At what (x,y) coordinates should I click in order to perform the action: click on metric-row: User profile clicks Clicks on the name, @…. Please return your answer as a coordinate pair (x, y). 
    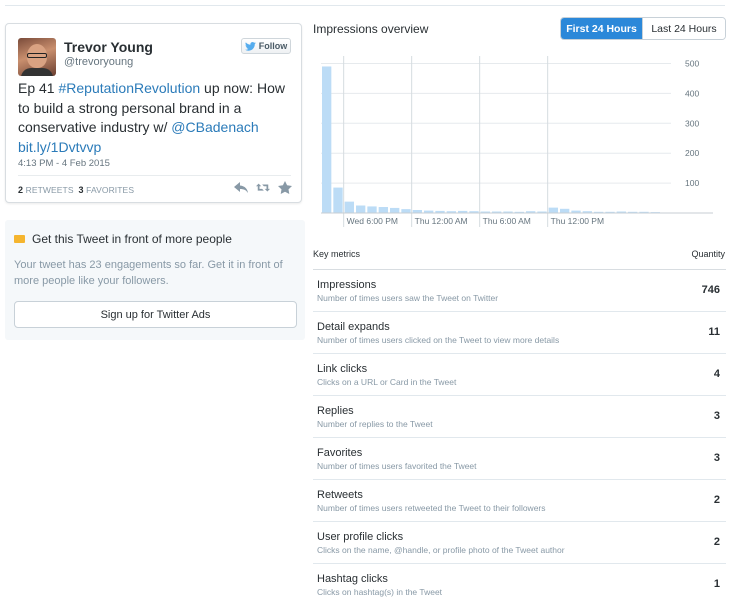
    Looking at the image, I should click on (519, 543).